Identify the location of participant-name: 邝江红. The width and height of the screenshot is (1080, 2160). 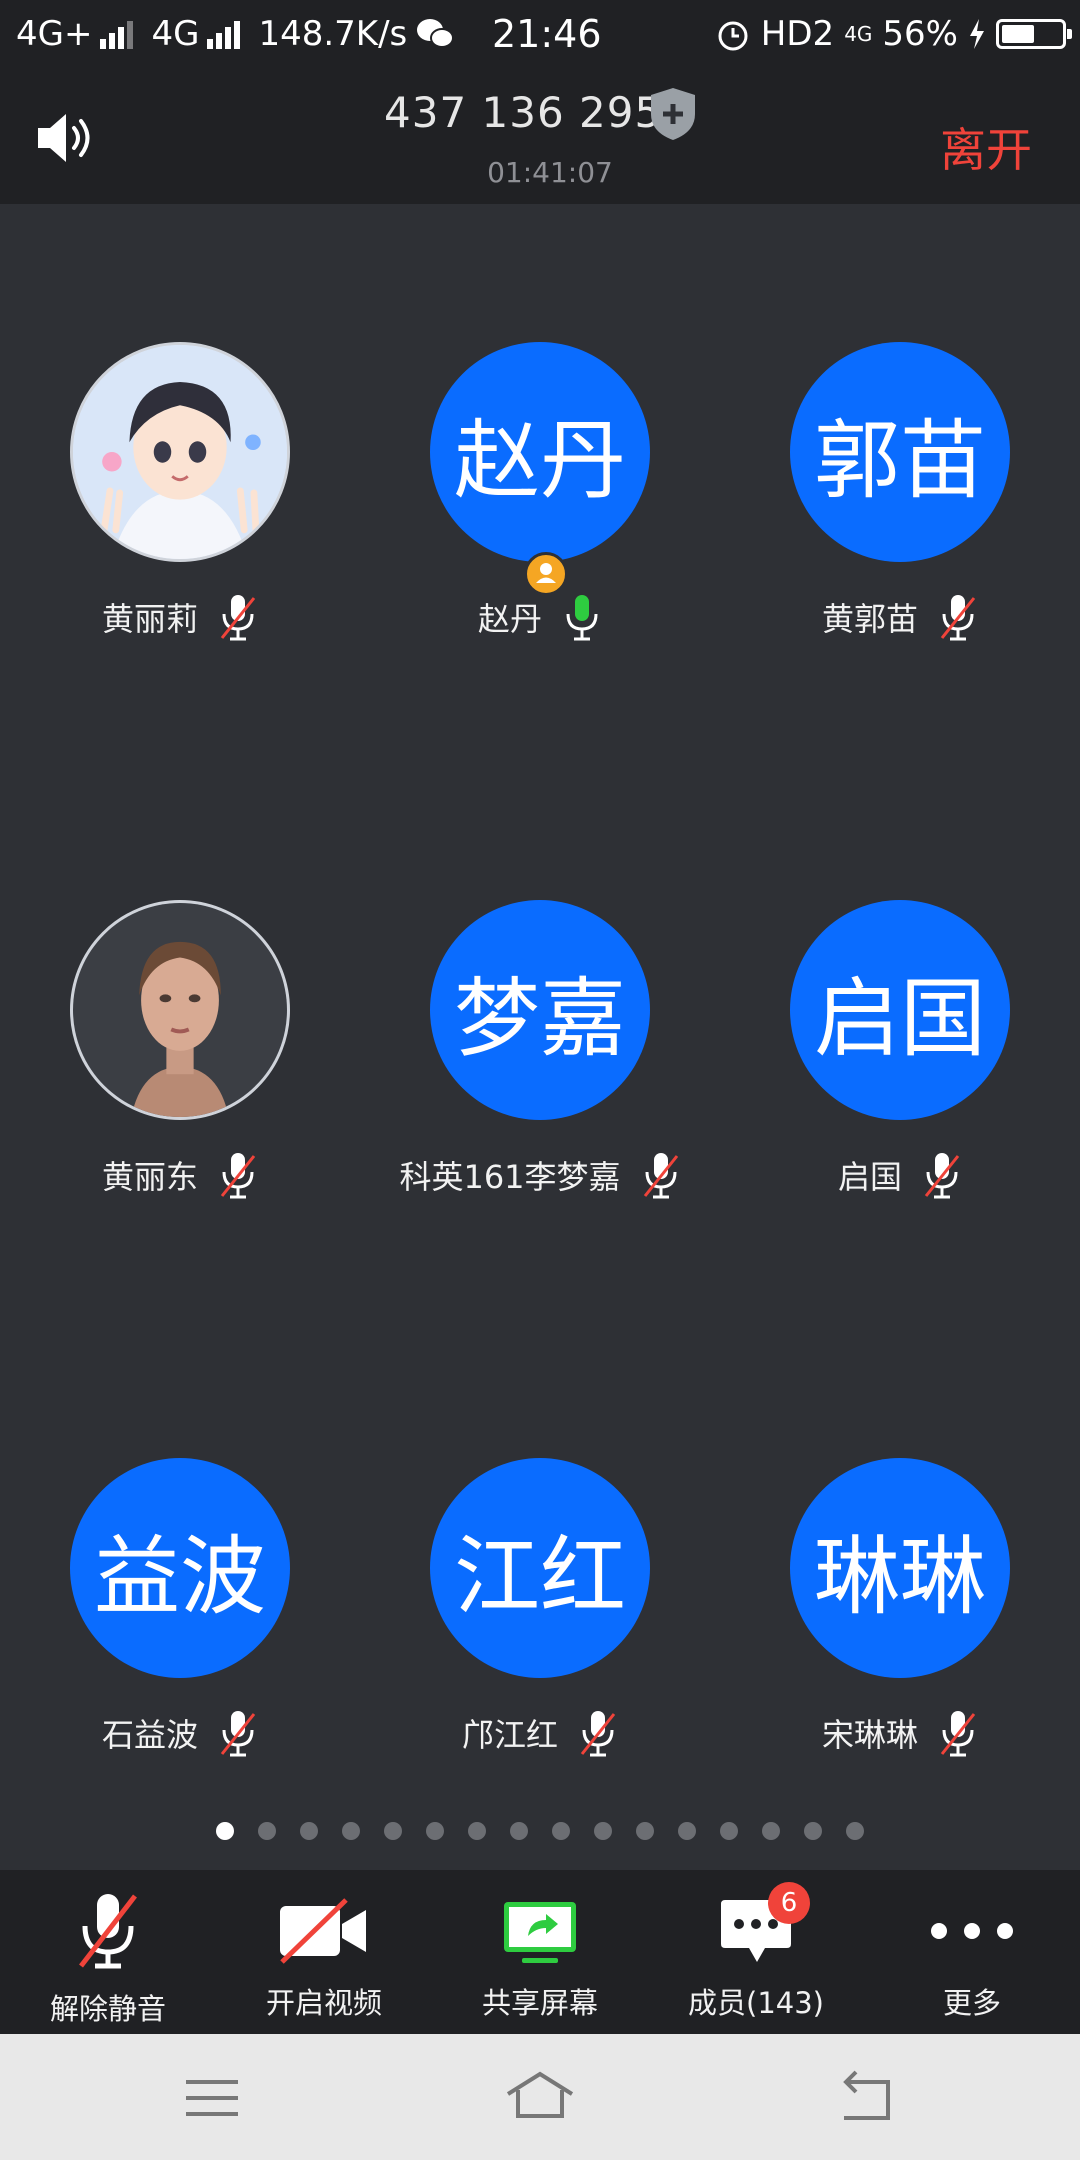
(509, 1735).